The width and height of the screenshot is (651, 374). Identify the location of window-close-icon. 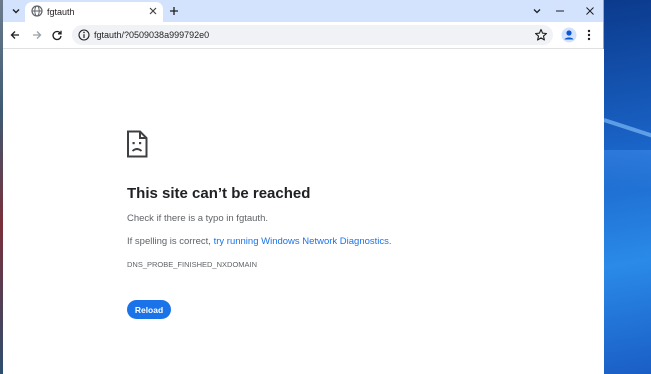
(590, 11).